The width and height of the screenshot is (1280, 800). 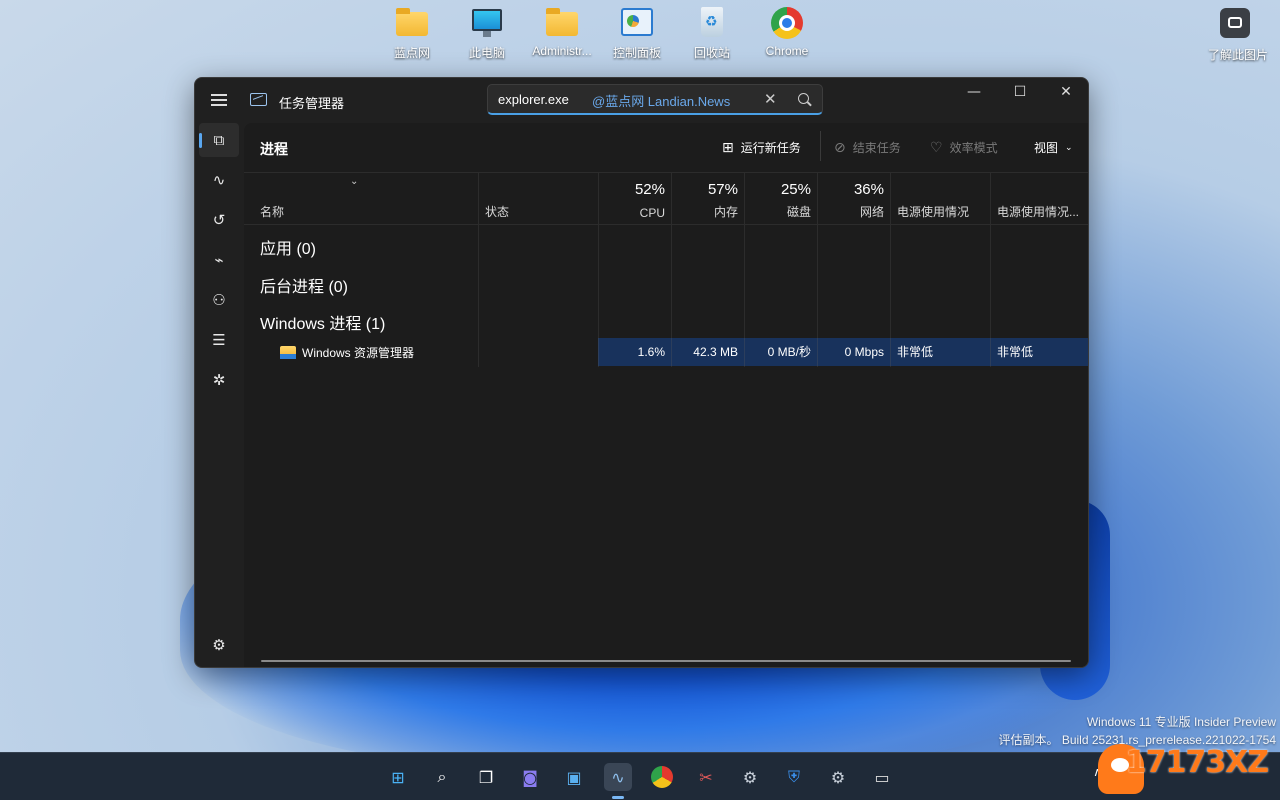 I want to click on desktop-icon-chrome: Chrome, so click(x=787, y=32).